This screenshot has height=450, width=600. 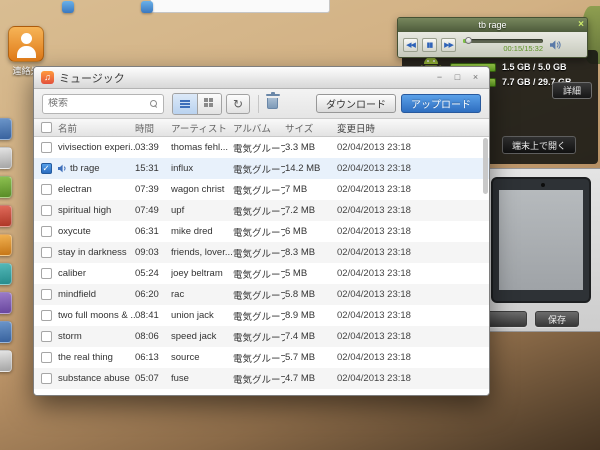 I want to click on details-button: 詳細, so click(x=572, y=90).